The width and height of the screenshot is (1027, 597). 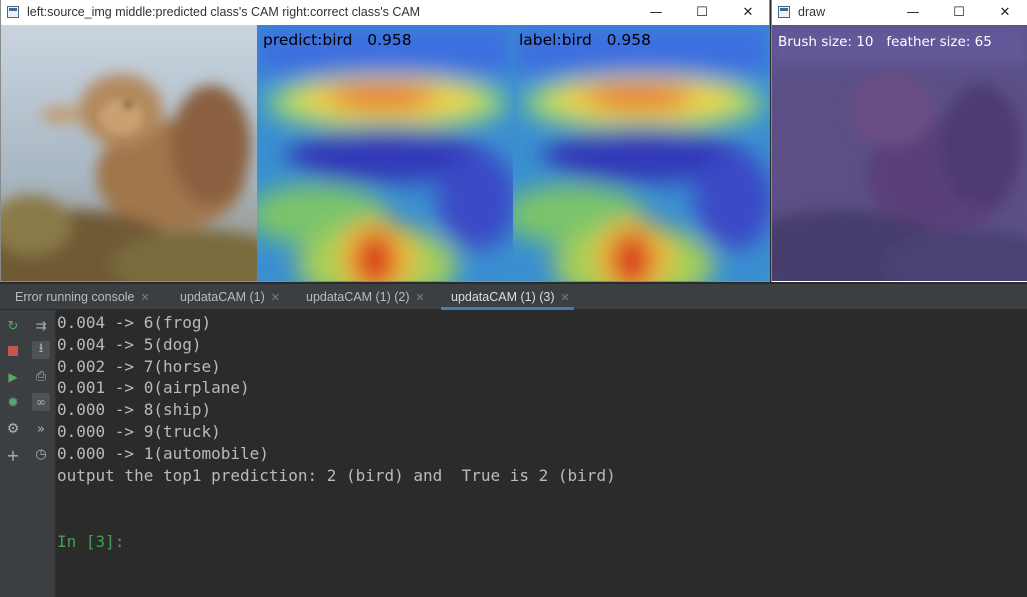 I want to click on scroll-to-end-icon: ⭳, so click(x=41, y=350).